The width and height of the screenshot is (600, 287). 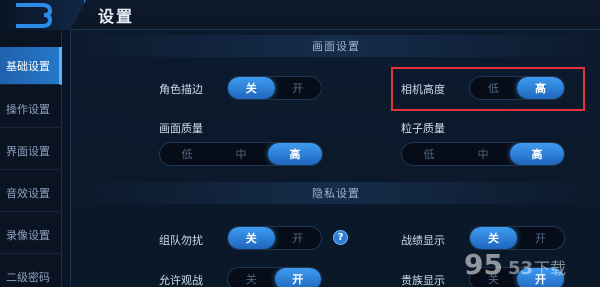 What do you see at coordinates (181, 89) in the screenshot?
I see `outline-label: 角色描边` at bounding box center [181, 89].